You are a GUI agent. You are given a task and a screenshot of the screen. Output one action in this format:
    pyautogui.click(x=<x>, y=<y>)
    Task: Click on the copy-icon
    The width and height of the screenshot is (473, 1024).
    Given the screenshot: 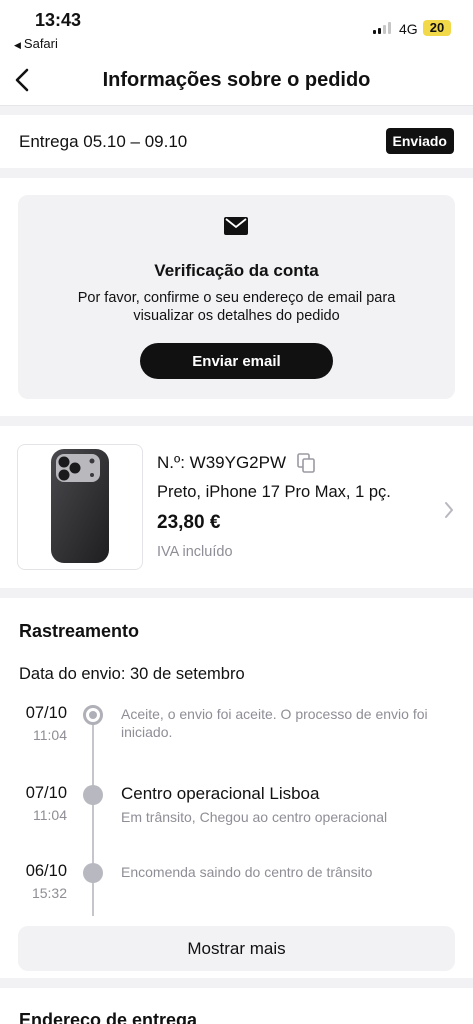 What is the action you would take?
    pyautogui.click(x=306, y=463)
    